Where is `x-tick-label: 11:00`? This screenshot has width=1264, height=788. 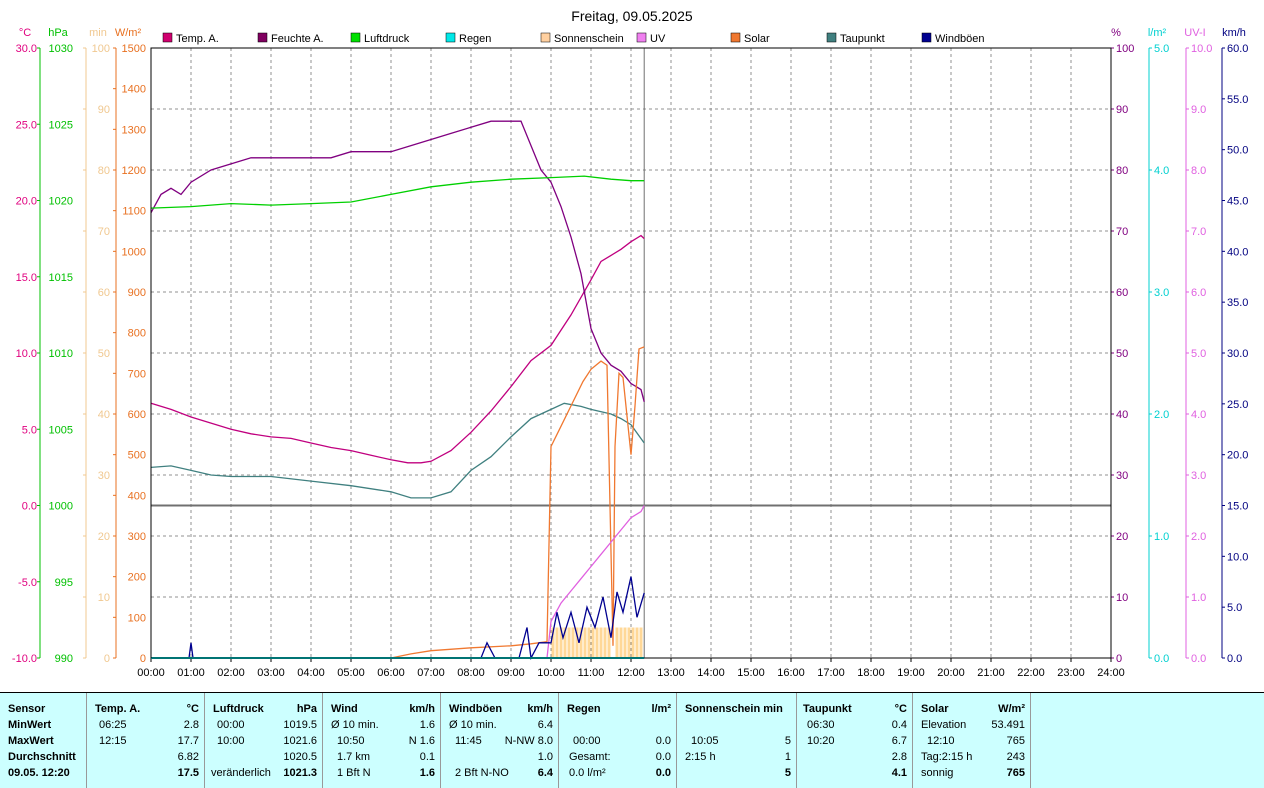
x-tick-label: 11:00 is located at coordinates (591, 673).